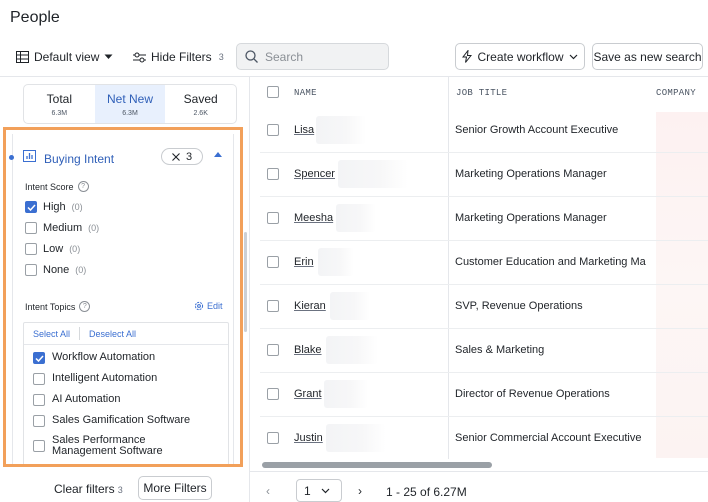  Describe the element at coordinates (130, 104) in the screenshot. I see `stat-net-new-tab: Net New 6.3M` at that location.